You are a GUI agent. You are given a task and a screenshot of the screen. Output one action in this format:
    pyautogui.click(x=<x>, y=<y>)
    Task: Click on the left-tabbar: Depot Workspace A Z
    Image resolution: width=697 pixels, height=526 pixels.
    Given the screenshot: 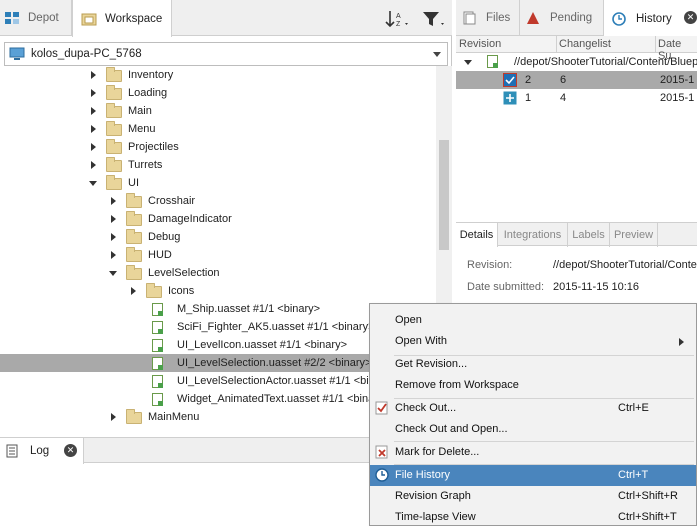 What is the action you would take?
    pyautogui.click(x=226, y=18)
    